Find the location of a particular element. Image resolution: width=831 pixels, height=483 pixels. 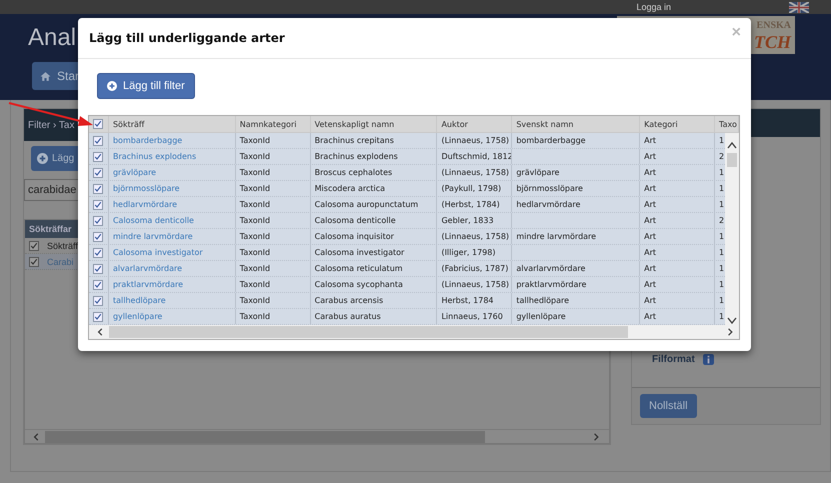

species-link: gyllenlöpare is located at coordinates (137, 317).